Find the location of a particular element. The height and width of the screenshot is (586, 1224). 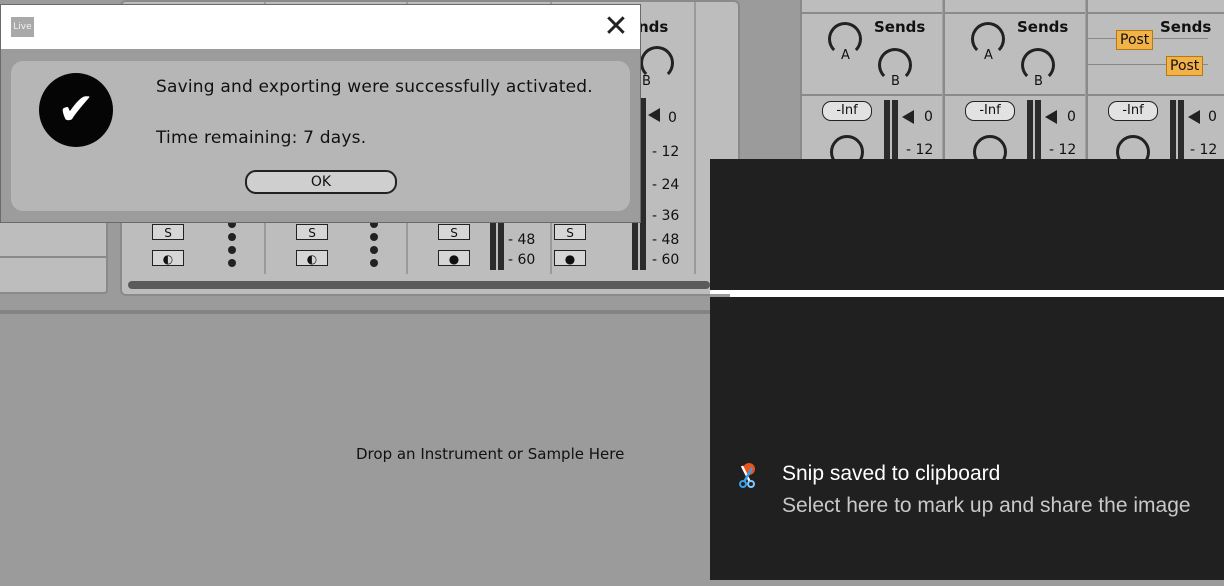

snip-overlay is located at coordinates (967, 224).